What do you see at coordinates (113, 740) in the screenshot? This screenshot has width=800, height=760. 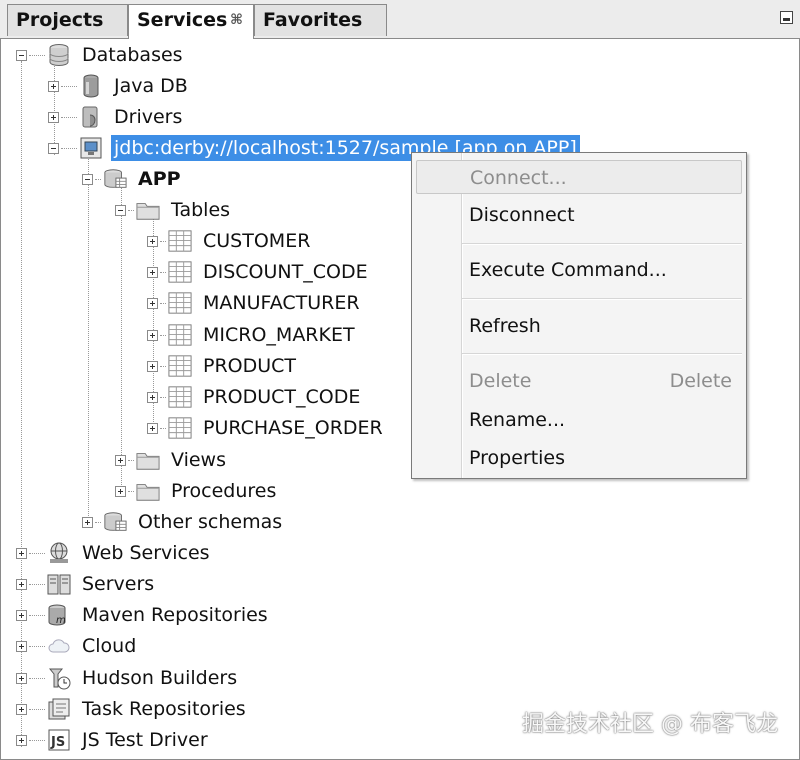 I see `tree-node-js-test-driver: JS JS Test Driver` at bounding box center [113, 740].